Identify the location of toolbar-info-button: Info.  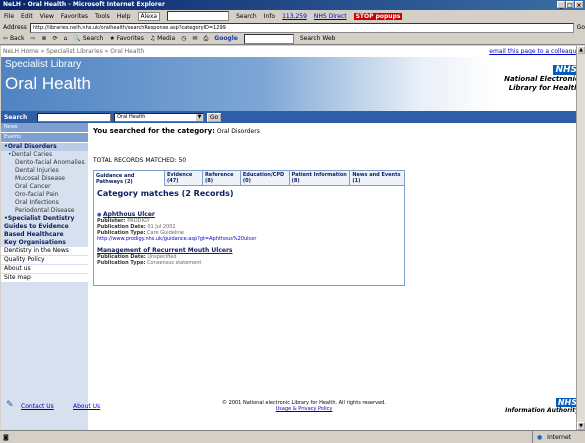
(269, 16).